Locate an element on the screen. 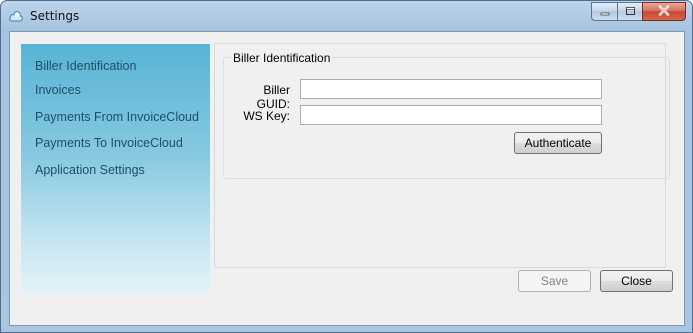  minimize-button is located at coordinates (604, 11).